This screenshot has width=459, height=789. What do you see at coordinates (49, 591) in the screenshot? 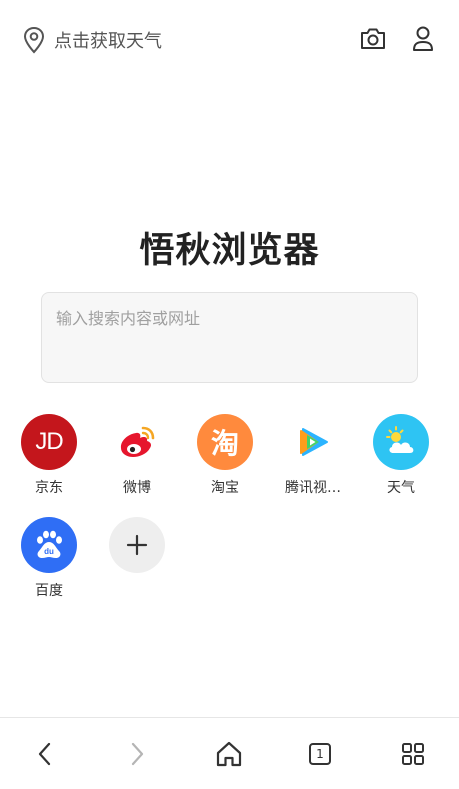
I see `shortcut-label: 百度` at bounding box center [49, 591].